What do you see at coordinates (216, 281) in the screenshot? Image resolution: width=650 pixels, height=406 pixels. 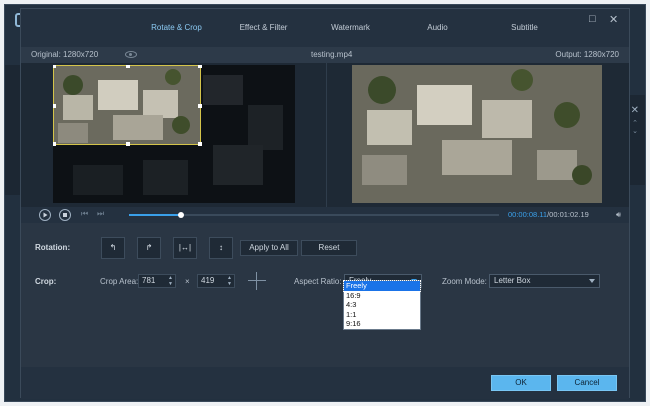 I see `crop-height-input: 419 ▲ ▼` at bounding box center [216, 281].